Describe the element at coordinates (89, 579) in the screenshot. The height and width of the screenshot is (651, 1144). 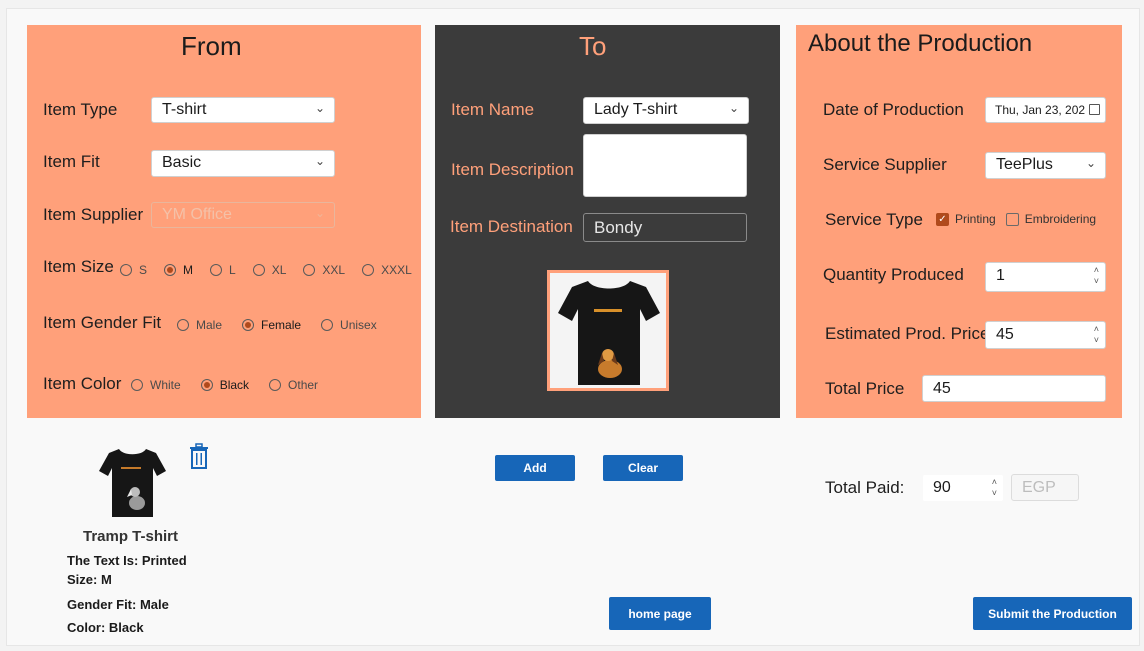
I see `cart-item-size: Size: M` at that location.